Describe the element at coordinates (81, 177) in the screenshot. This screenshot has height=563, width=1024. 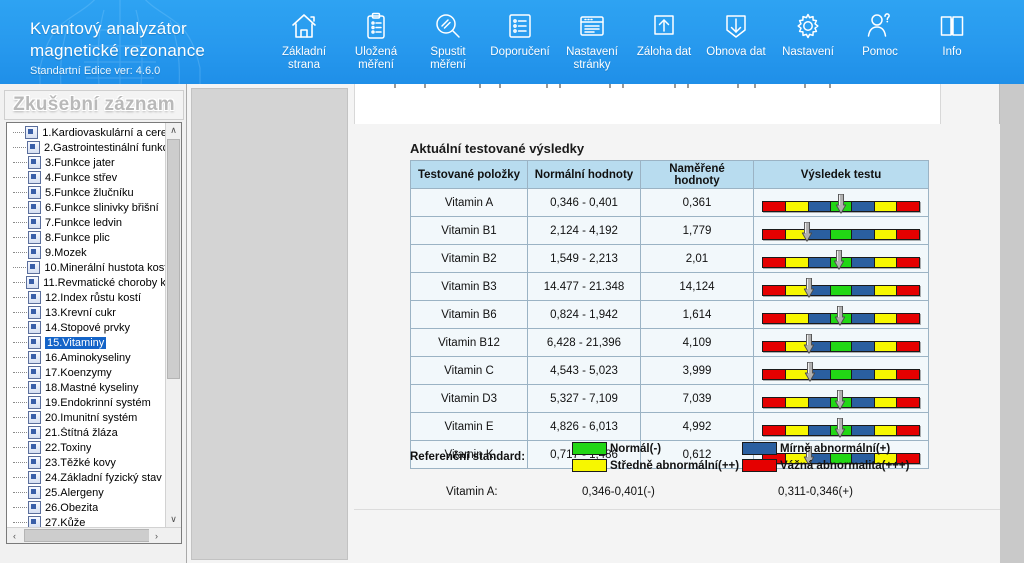
I see `sidebar-item-label: 4.Funkce střev` at that location.